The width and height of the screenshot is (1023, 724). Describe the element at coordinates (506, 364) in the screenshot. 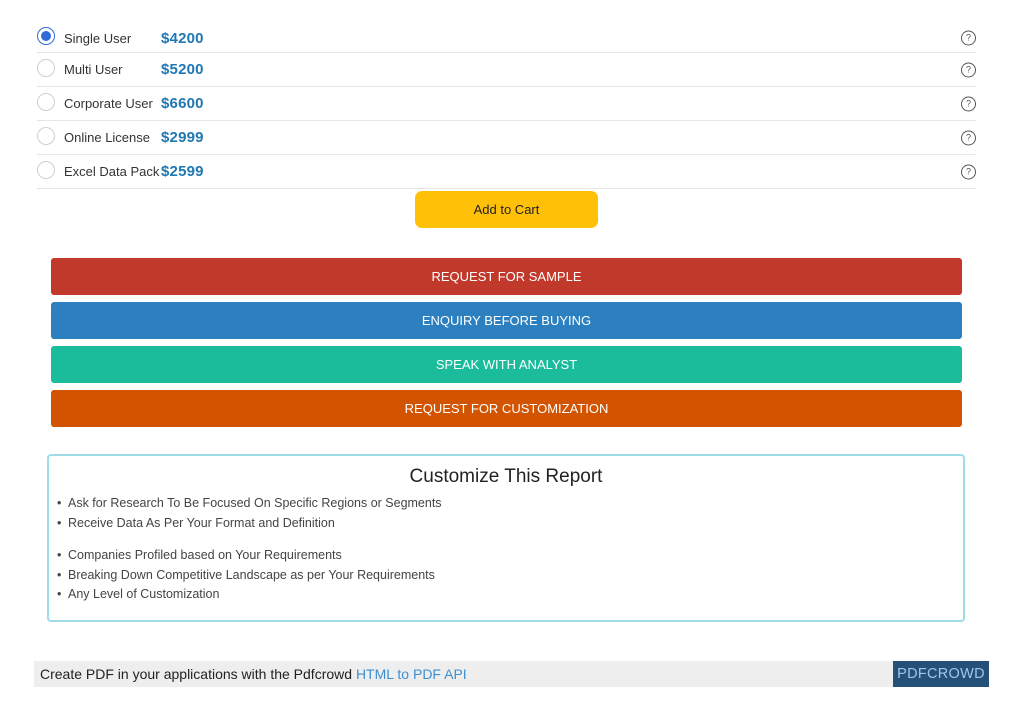

I see `speak-with-analyst-button: SPEAK WITH ANALYST` at that location.